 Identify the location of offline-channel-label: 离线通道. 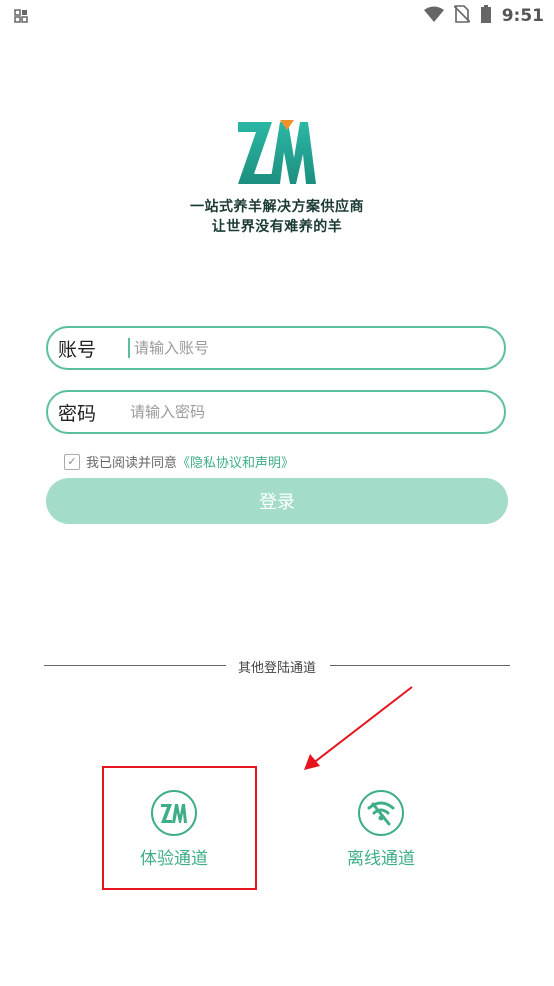
(381, 859).